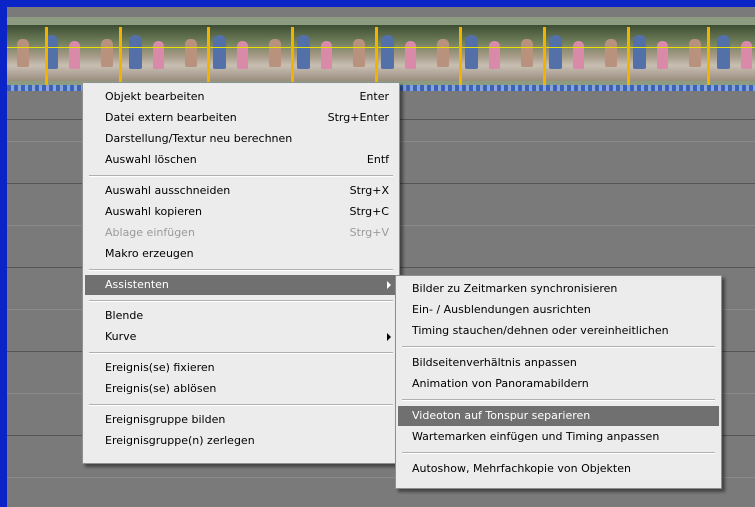 The width and height of the screenshot is (755, 507). Describe the element at coordinates (137, 284) in the screenshot. I see `menu-item-label: Assistenten` at that location.